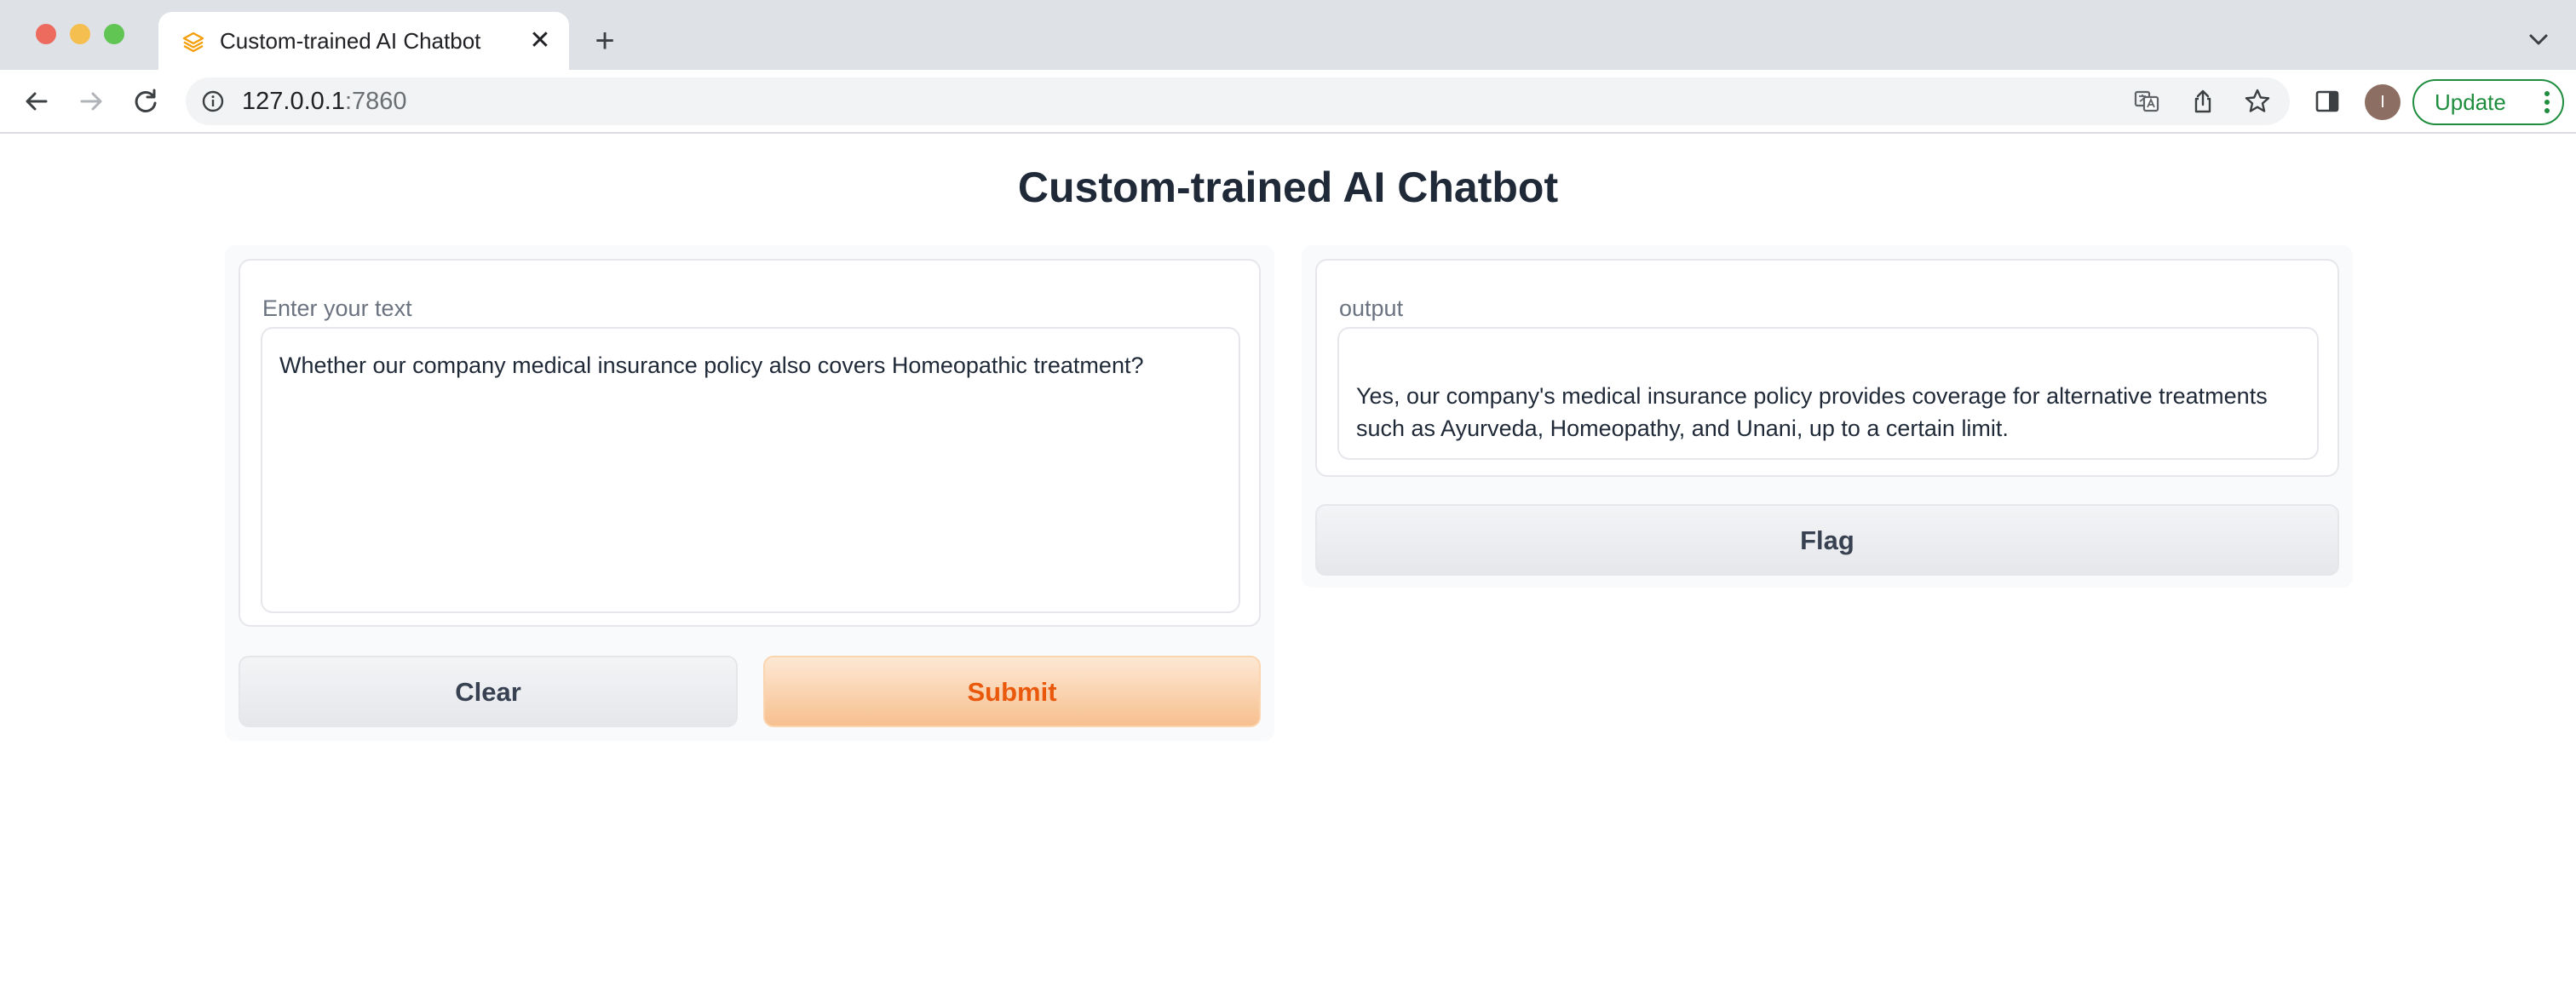  I want to click on tab-title: Custom-trained AI Chatbot, so click(351, 41).